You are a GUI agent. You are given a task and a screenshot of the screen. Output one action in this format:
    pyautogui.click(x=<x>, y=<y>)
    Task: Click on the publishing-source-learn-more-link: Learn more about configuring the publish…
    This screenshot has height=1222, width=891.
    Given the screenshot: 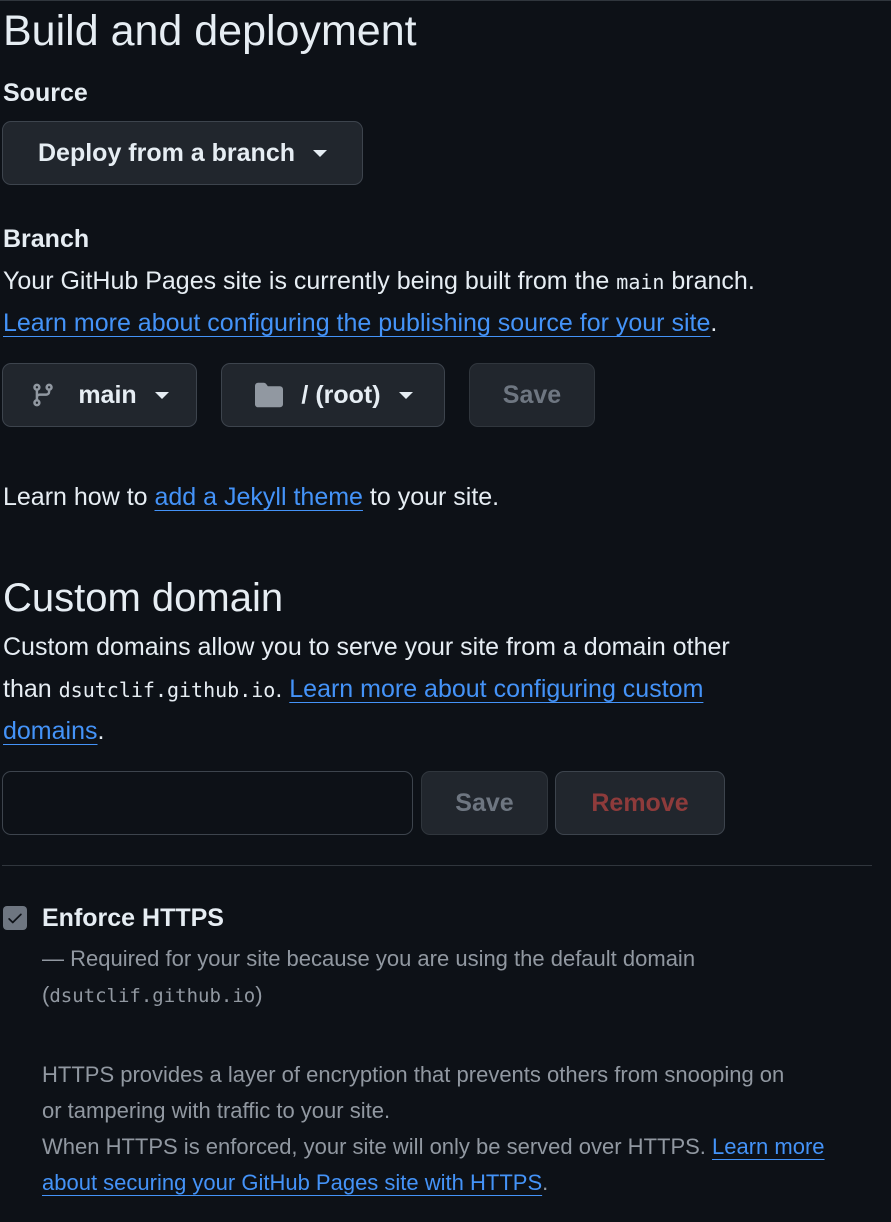 What is the action you would take?
    pyautogui.click(x=356, y=323)
    